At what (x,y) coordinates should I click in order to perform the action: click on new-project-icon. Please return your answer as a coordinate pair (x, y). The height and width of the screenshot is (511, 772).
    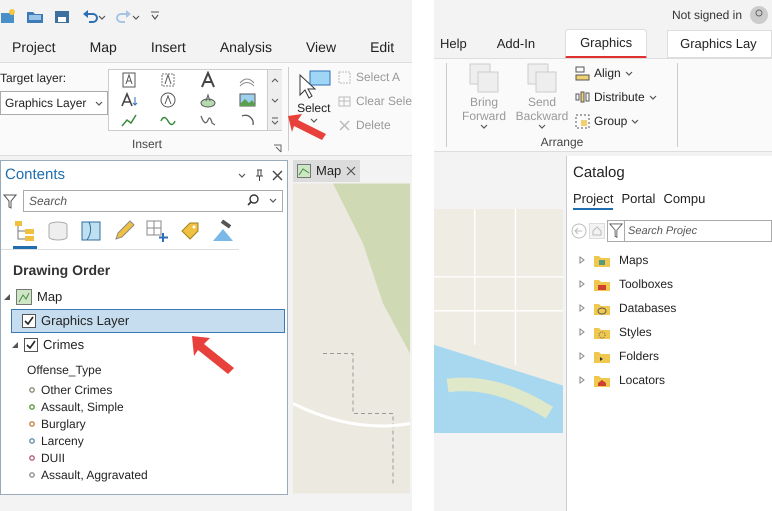
    Looking at the image, I should click on (8, 16).